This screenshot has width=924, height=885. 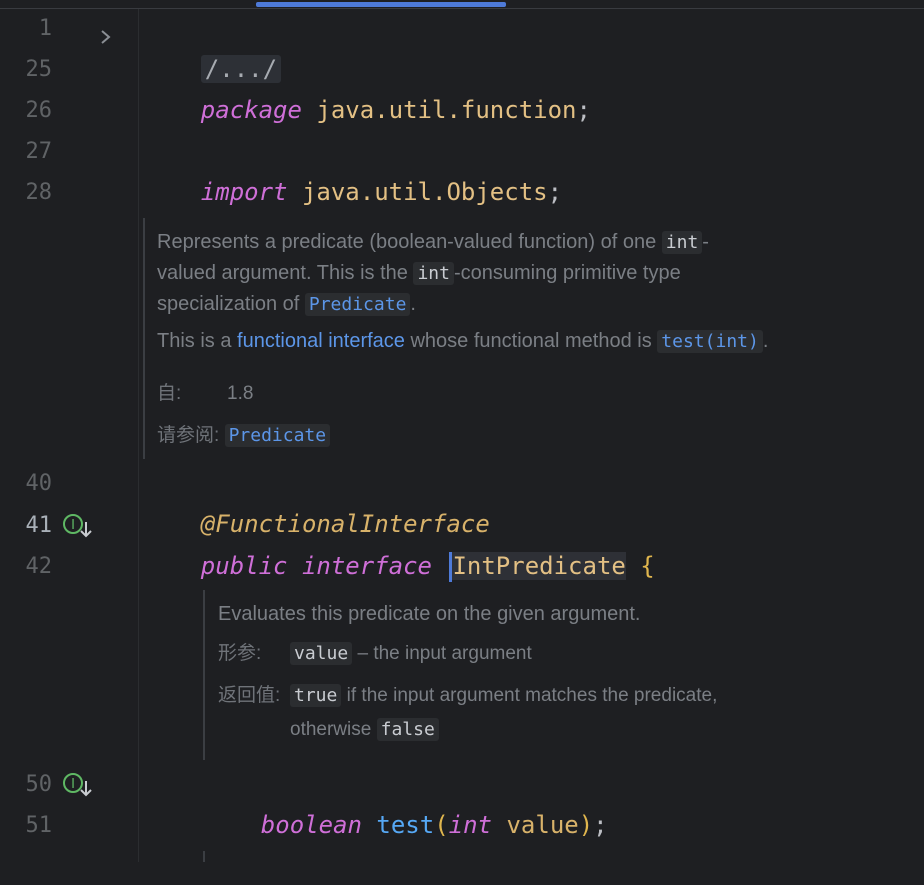 What do you see at coordinates (539, 566) in the screenshot?
I see `code-token: IntPredicate` at bounding box center [539, 566].